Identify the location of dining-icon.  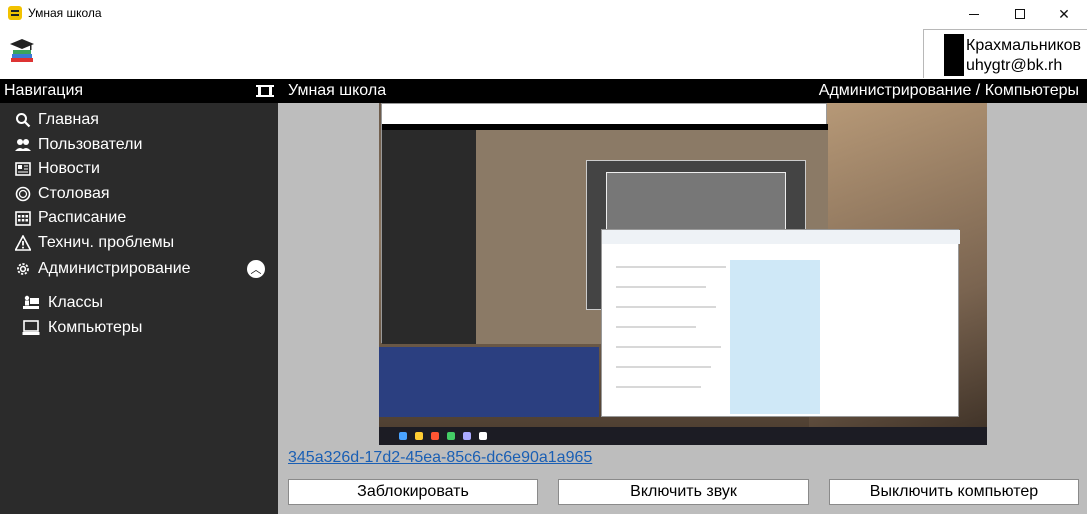
(23, 194).